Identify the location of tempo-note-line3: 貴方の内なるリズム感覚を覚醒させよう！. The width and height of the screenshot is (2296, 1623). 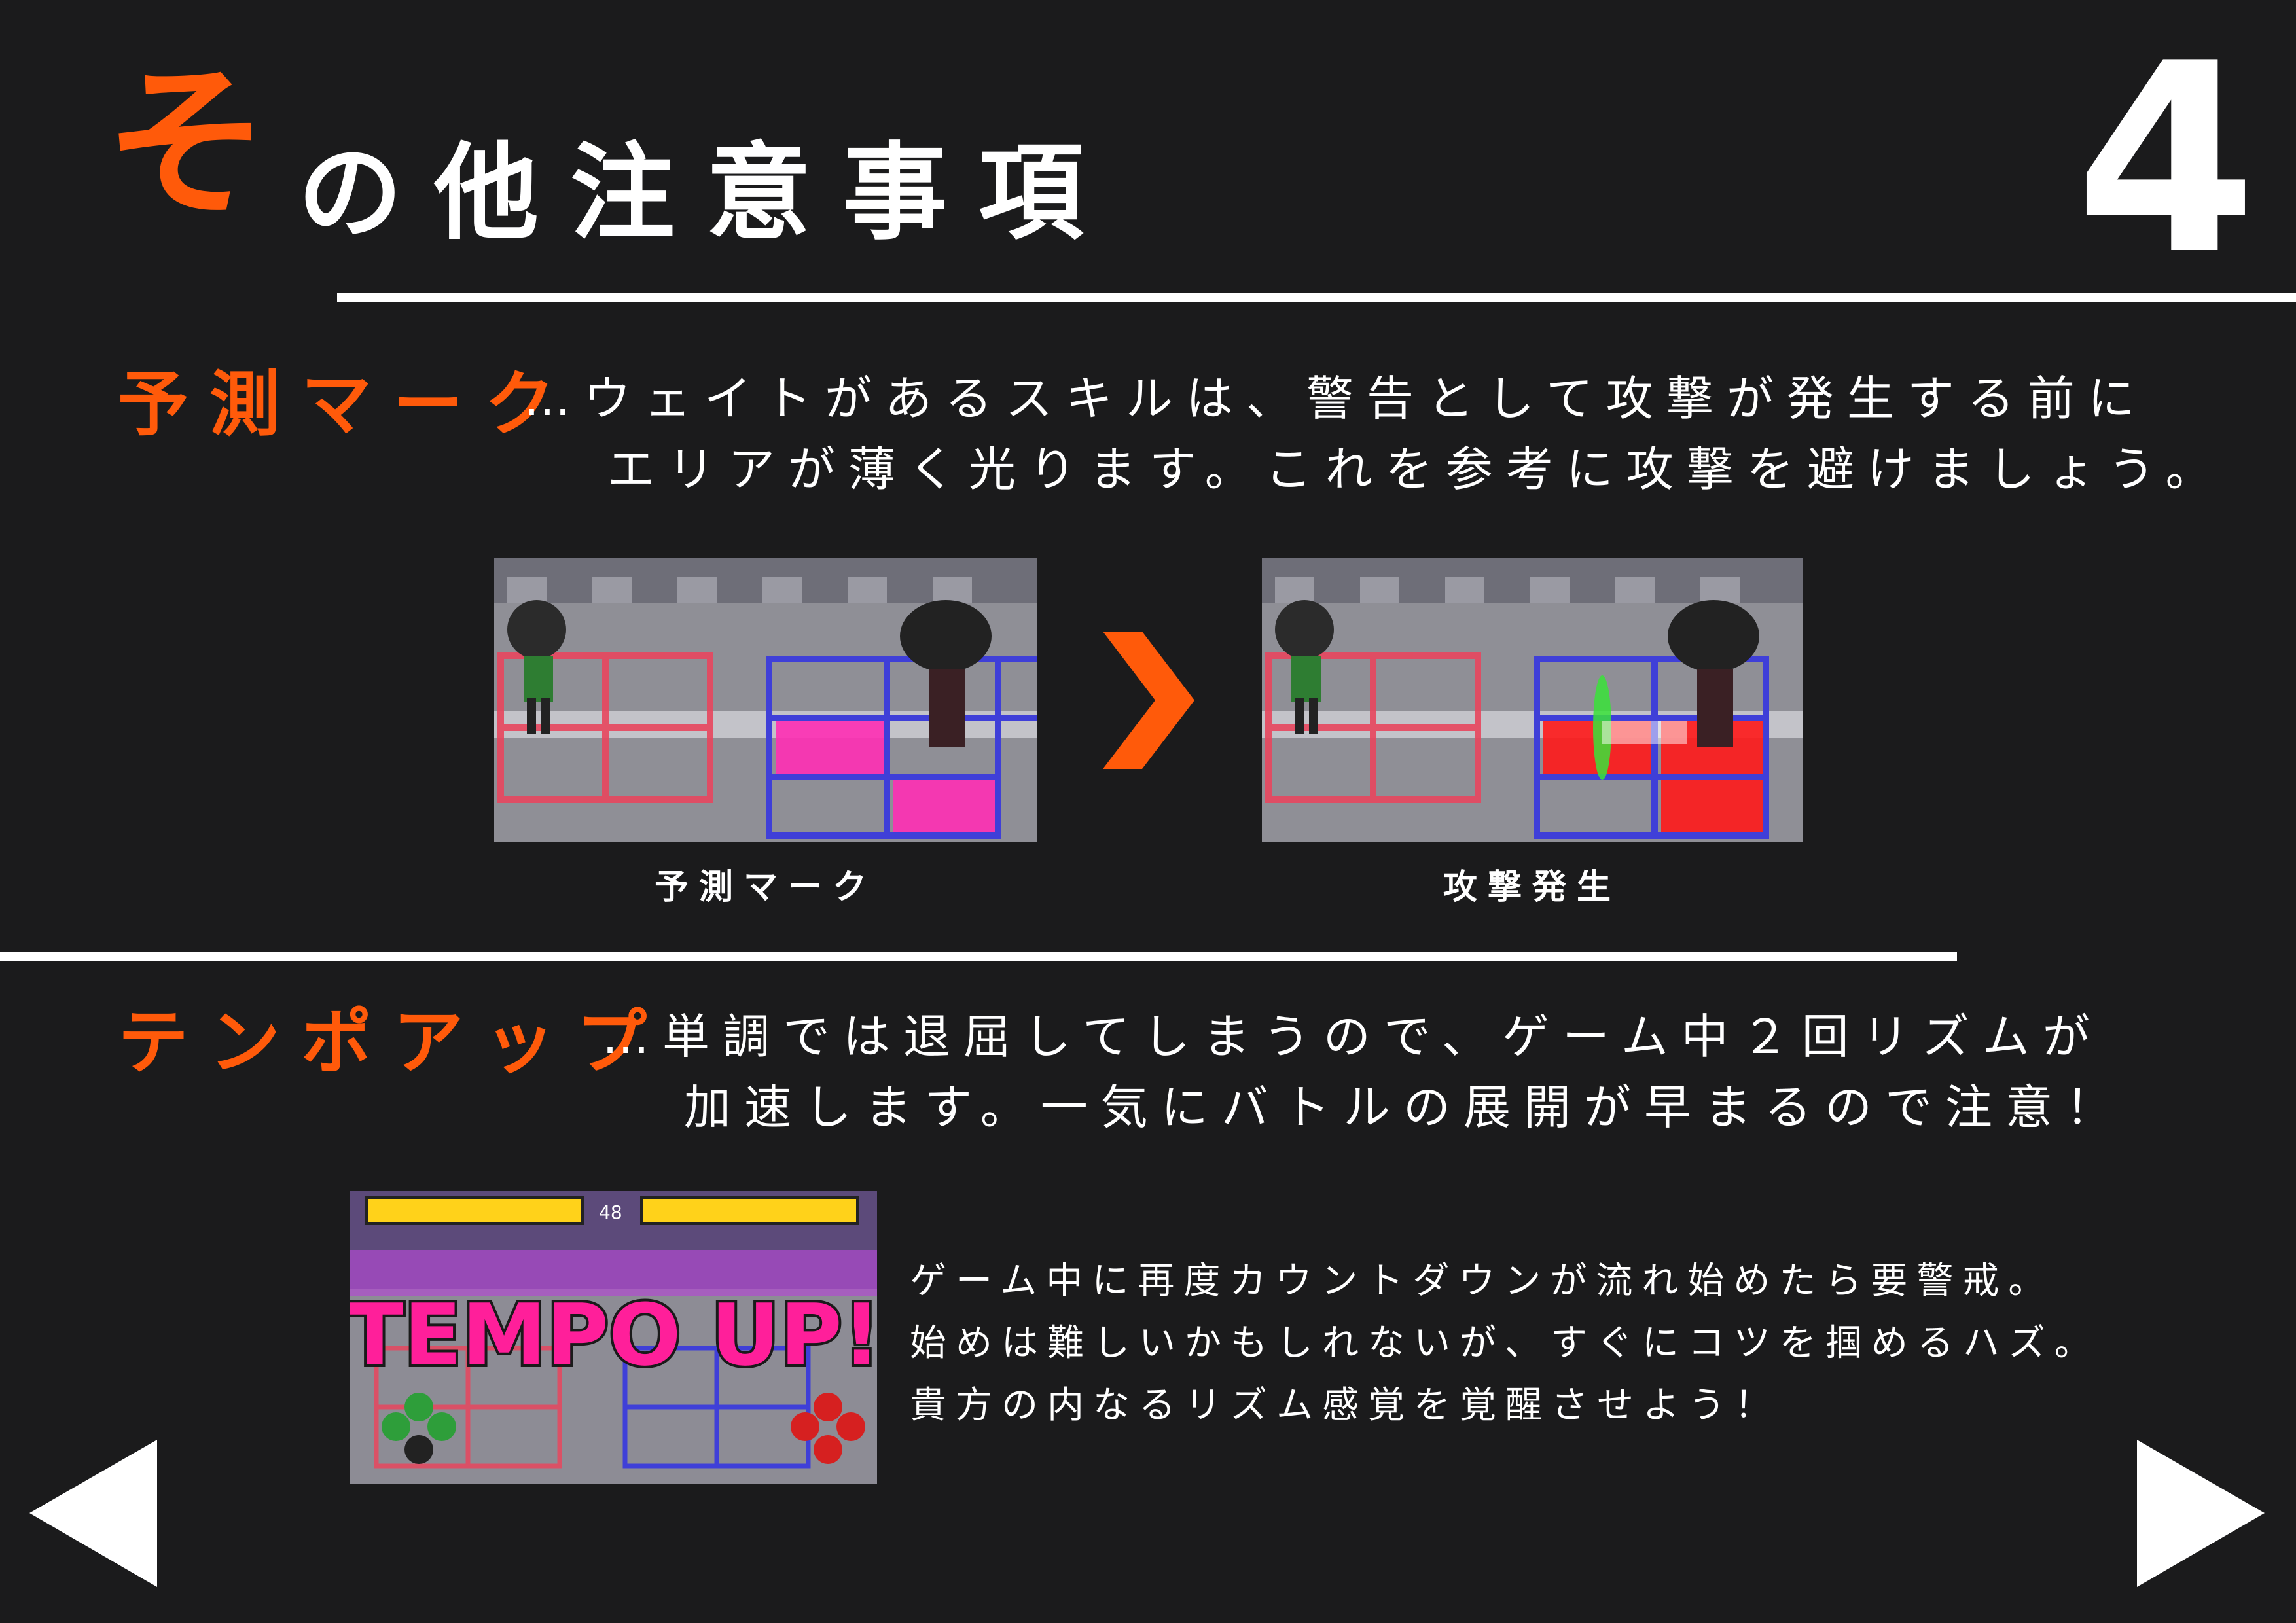
(1345, 1405).